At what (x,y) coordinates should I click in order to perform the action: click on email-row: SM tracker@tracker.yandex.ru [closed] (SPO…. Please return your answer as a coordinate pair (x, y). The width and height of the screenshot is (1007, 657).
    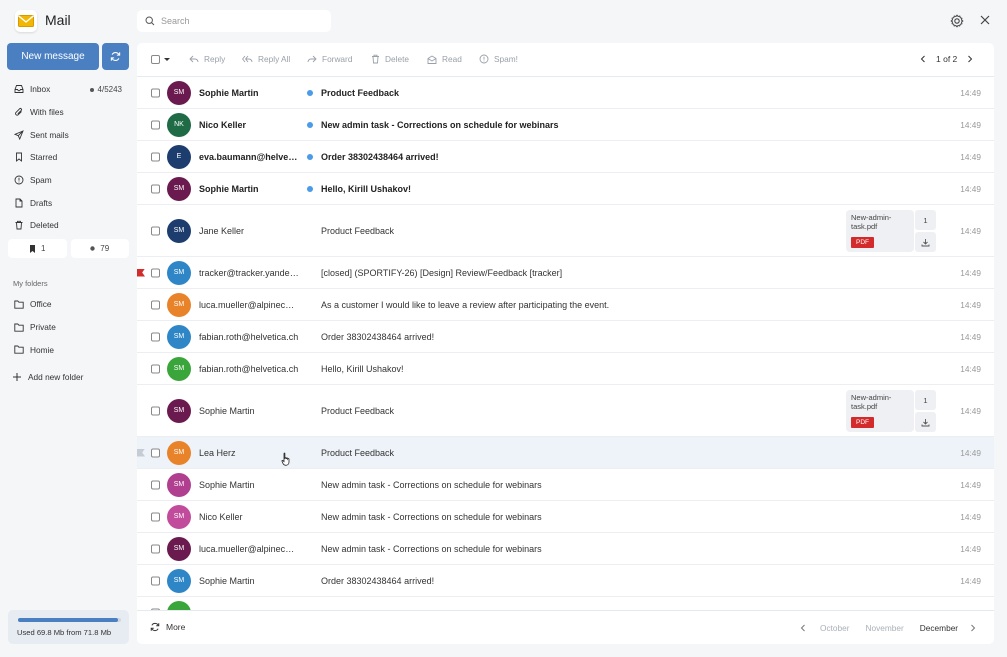
    Looking at the image, I should click on (565, 273).